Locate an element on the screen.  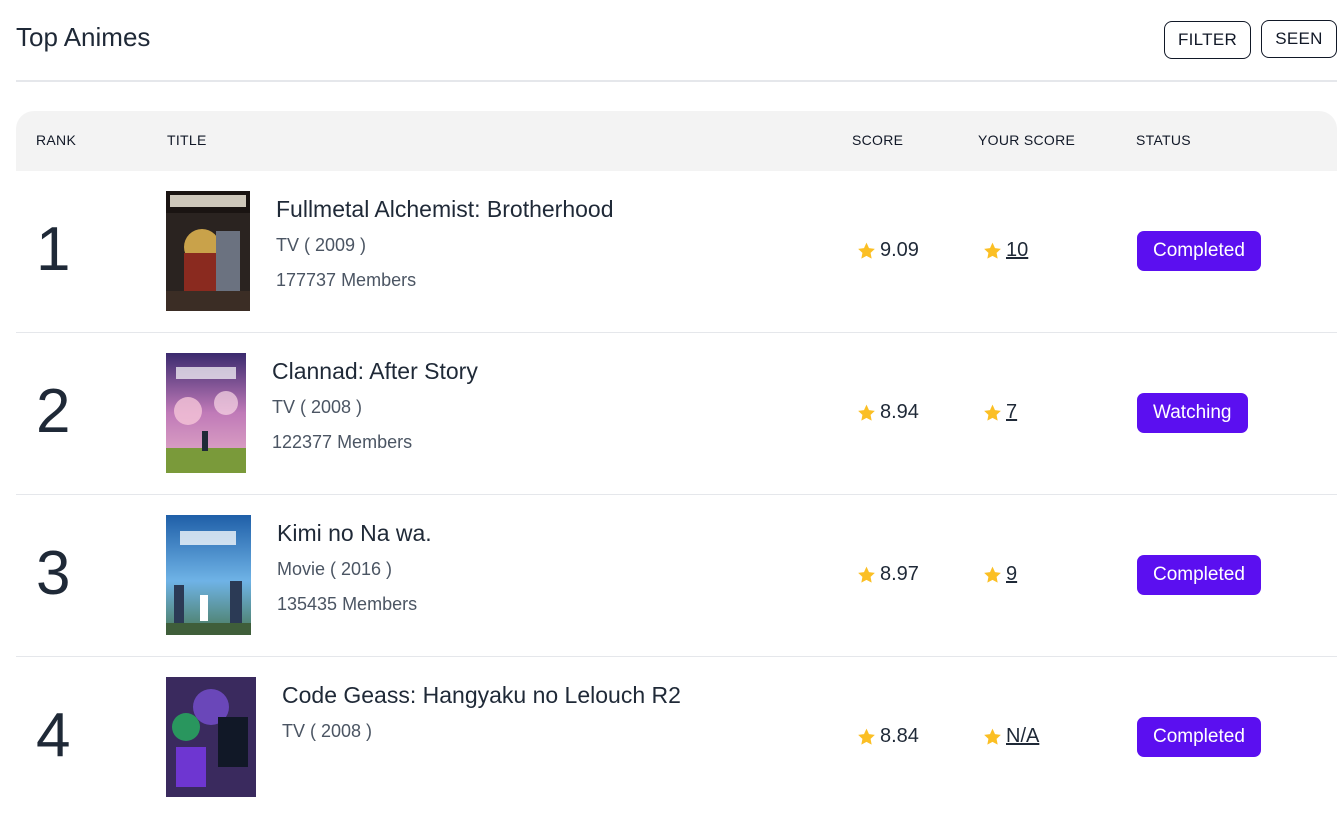
rank-number: 1 is located at coordinates (53, 249).